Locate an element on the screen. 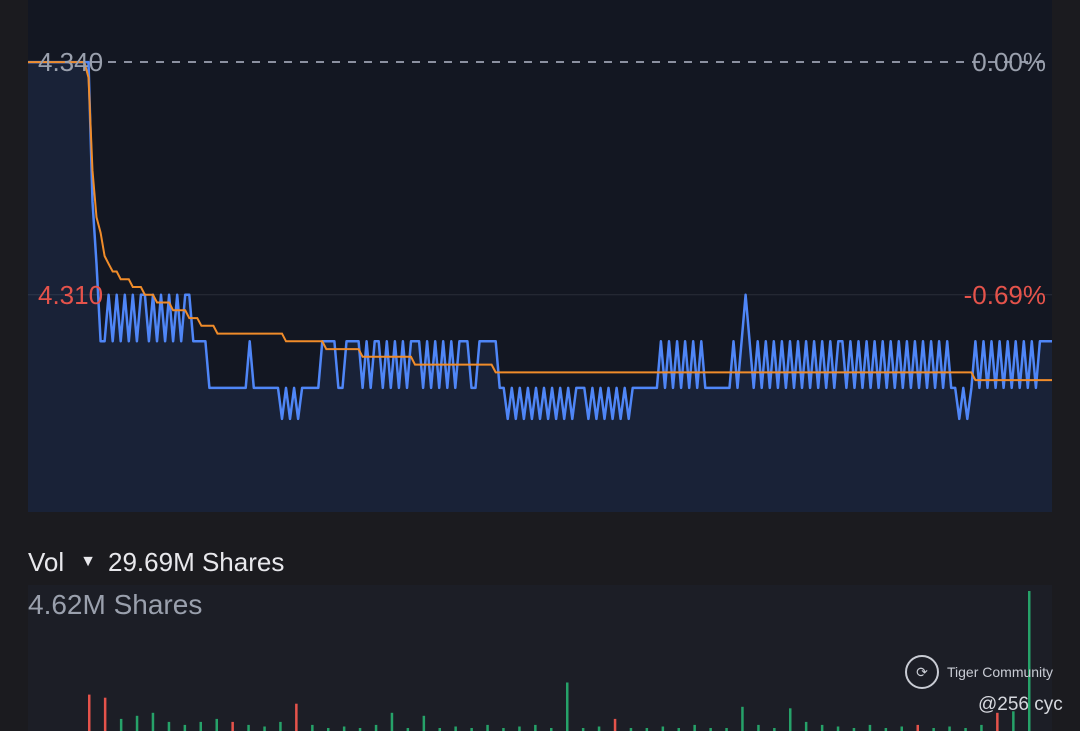  watermark: ⟳ Tiger Community is located at coordinates (990, 672).